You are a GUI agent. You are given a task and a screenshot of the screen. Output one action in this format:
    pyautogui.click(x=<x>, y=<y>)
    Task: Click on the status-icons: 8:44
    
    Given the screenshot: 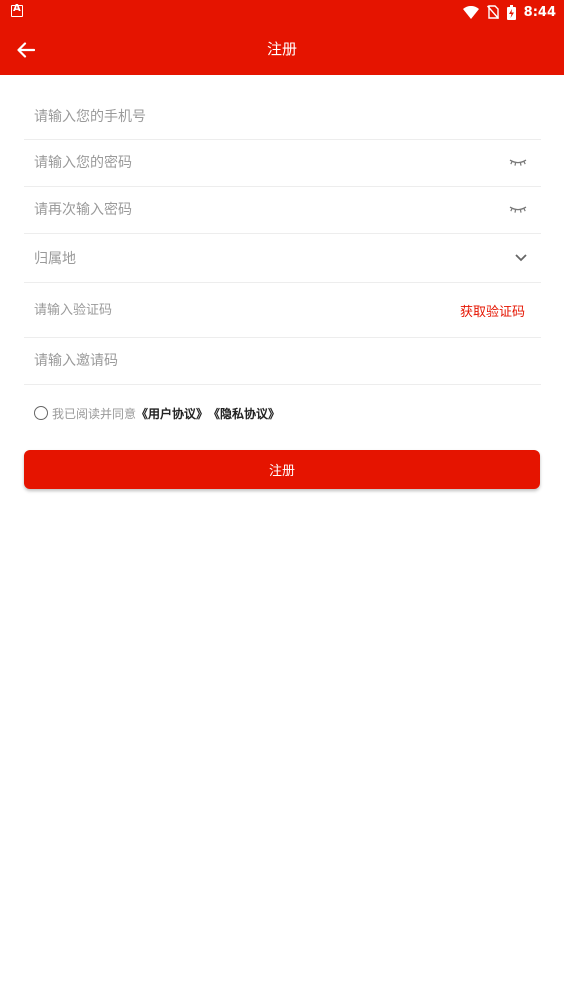 What is the action you would take?
    pyautogui.click(x=509, y=12)
    